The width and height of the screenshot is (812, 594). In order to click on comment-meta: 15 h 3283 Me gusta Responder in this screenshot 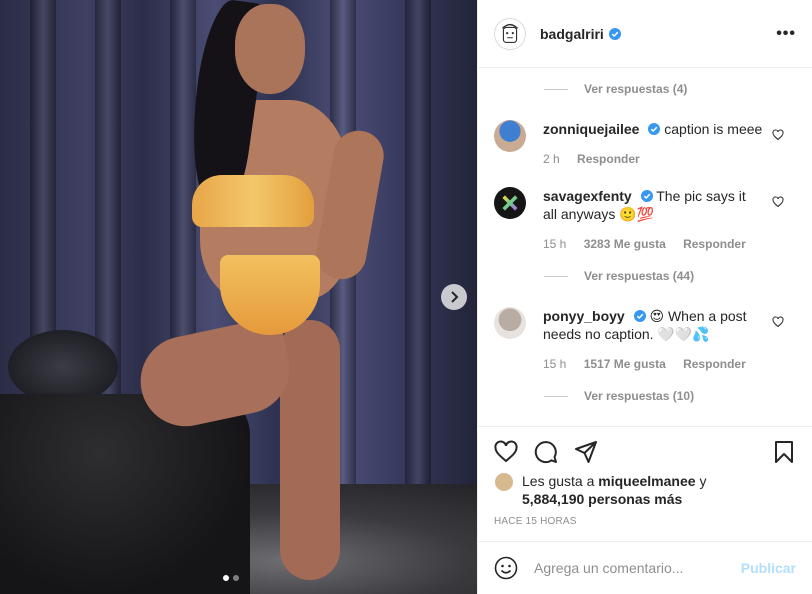, I will do `click(653, 244)`.